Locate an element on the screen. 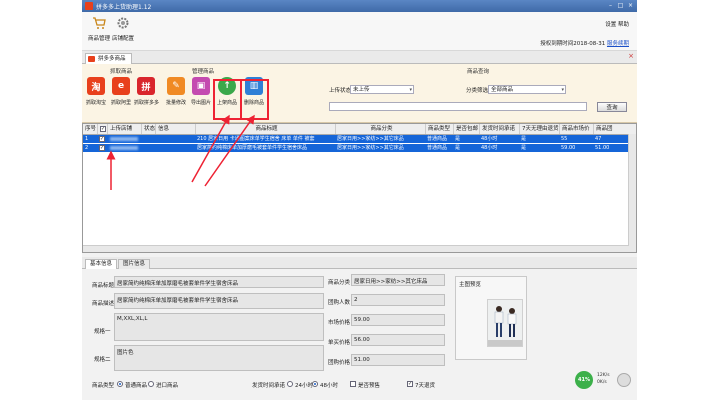 This screenshot has width=720, height=400. pdd-icon is located at coordinates (91, 59).